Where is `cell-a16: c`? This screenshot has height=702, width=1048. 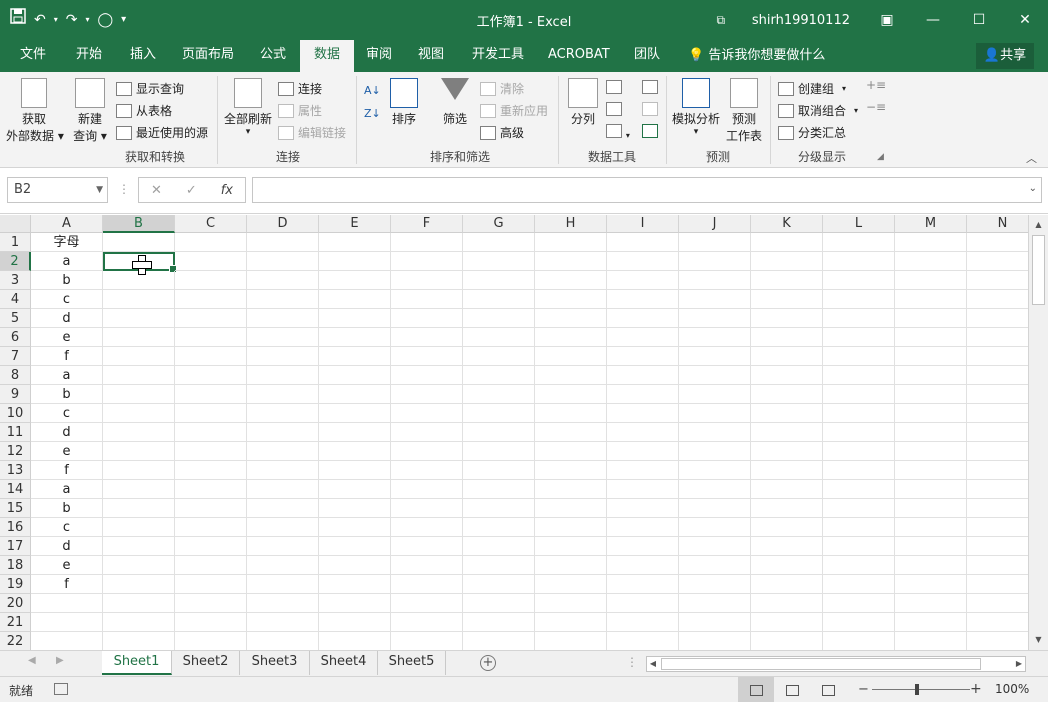
cell-a16: c is located at coordinates (67, 527).